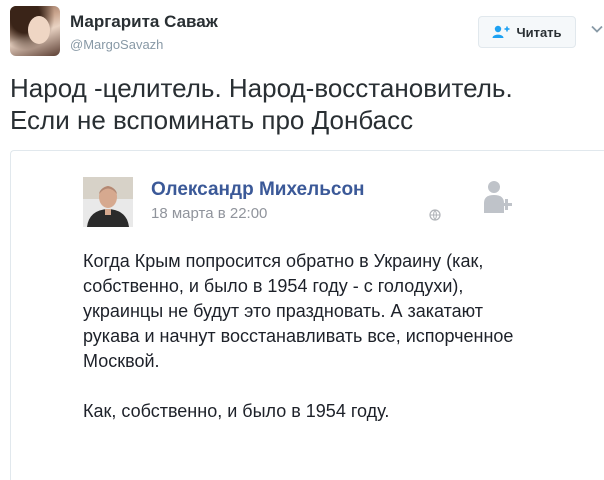 The image size is (604, 480). Describe the element at coordinates (144, 22) in the screenshot. I see `author-name: Маргарита Саваж` at that location.